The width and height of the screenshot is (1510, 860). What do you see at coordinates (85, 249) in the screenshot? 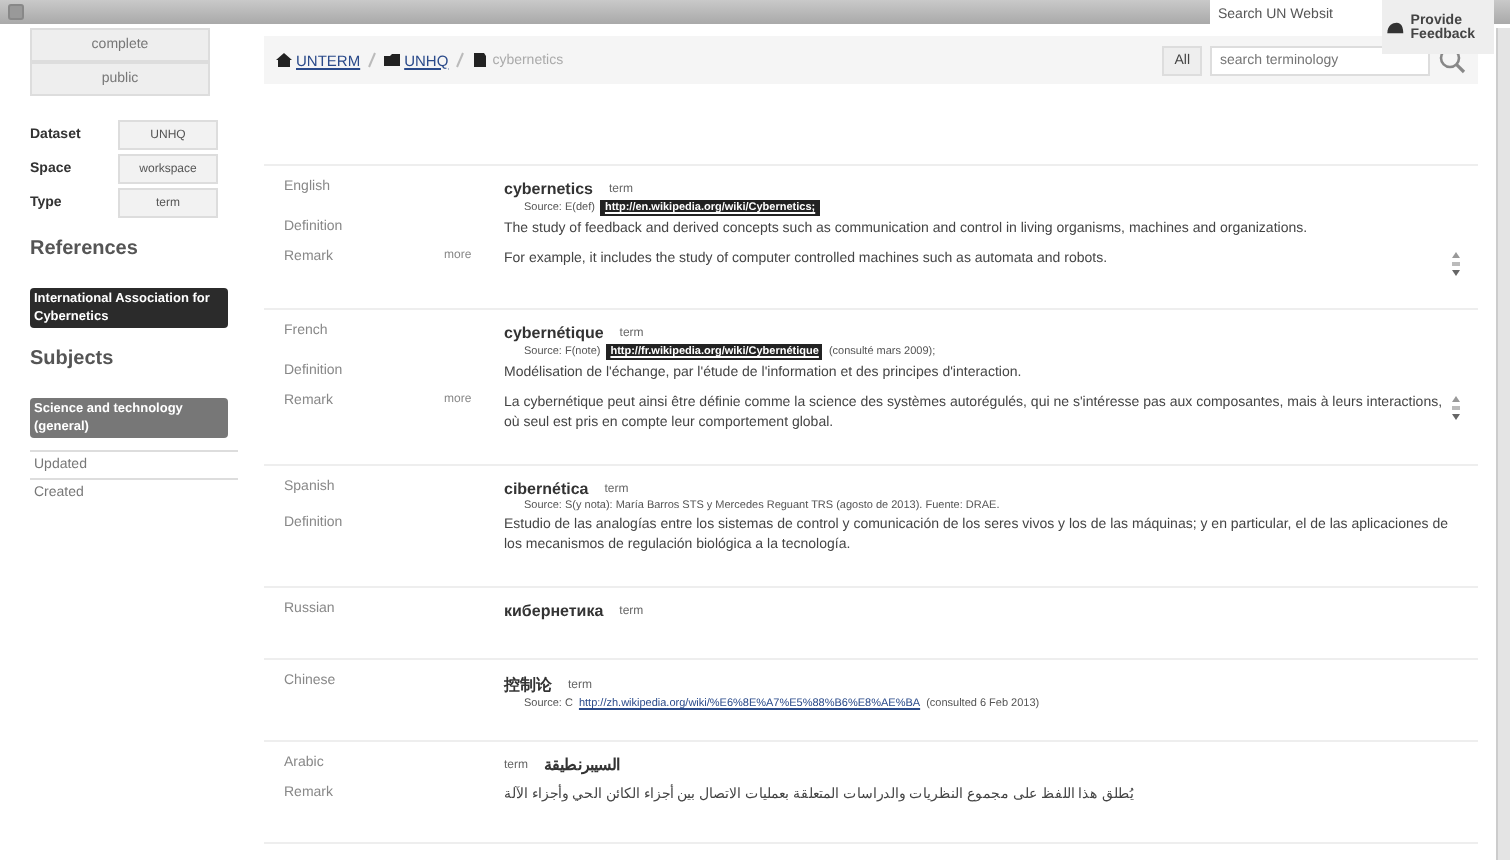
I see `section-heading: References` at bounding box center [85, 249].